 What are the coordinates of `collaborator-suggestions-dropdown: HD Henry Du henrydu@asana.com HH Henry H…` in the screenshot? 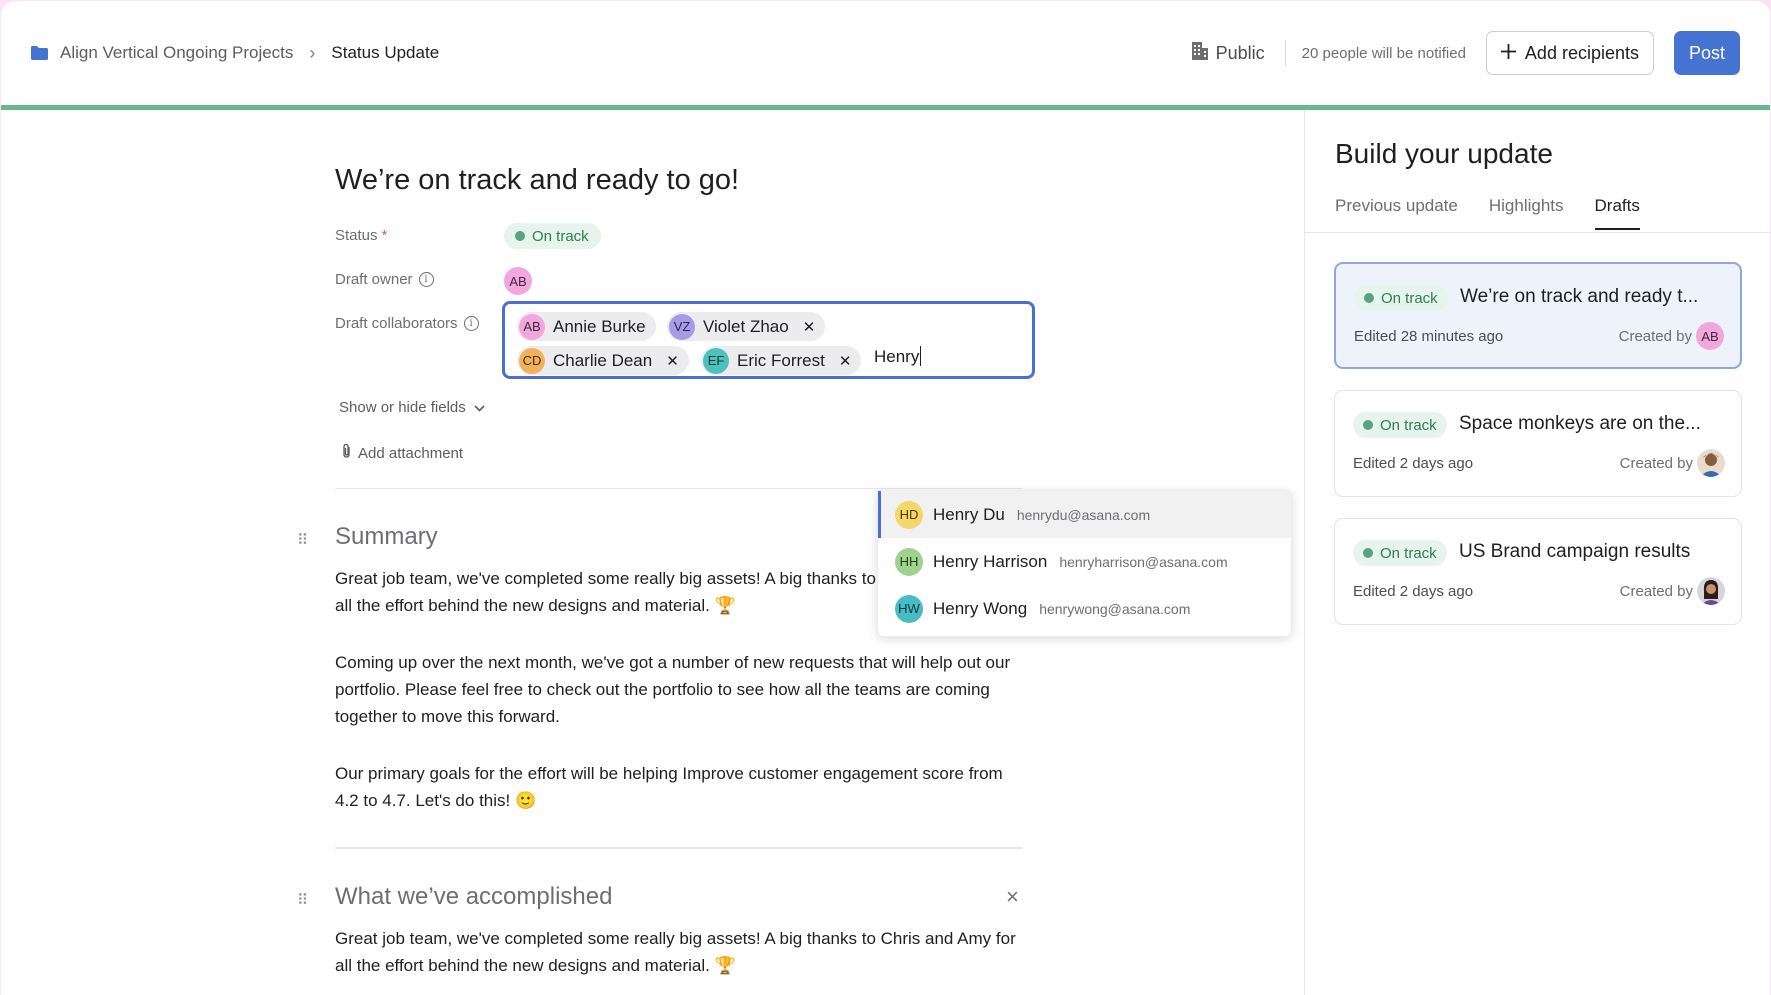 It's located at (1084, 563).